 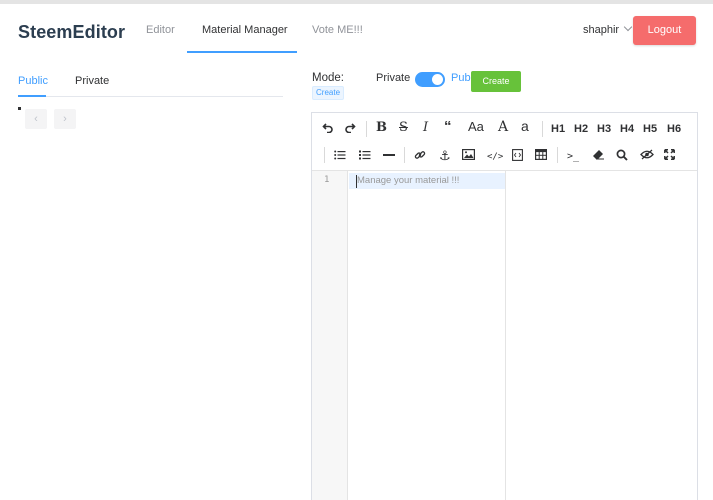 What do you see at coordinates (36, 119) in the screenshot?
I see `prev-page-button: ‹` at bounding box center [36, 119].